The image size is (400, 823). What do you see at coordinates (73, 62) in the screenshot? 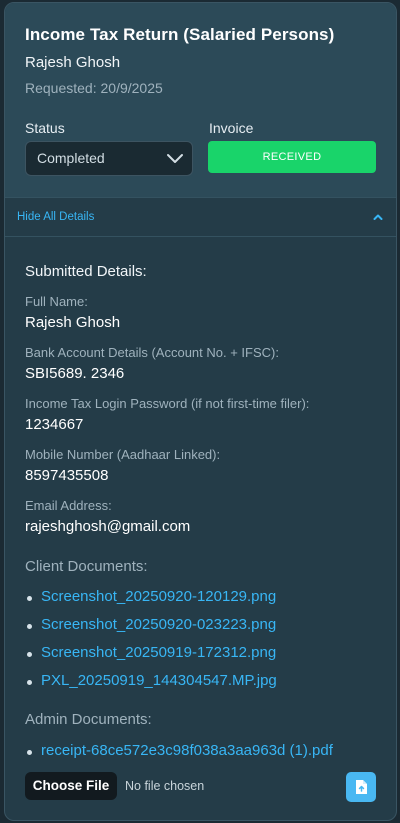
I see `client-name: Rajesh Ghosh` at bounding box center [73, 62].